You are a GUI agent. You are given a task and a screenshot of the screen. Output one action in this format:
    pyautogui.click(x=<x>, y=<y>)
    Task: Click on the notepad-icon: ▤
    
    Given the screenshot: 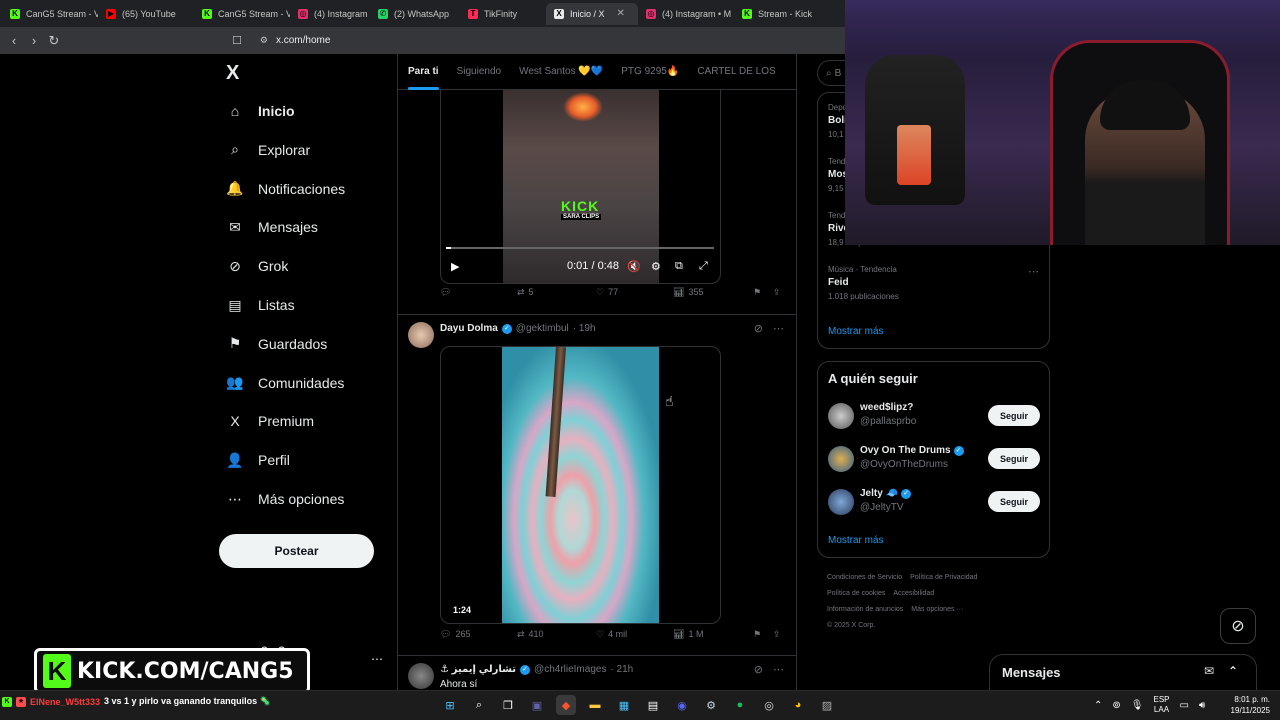 What is the action you would take?
    pyautogui.click(x=653, y=705)
    